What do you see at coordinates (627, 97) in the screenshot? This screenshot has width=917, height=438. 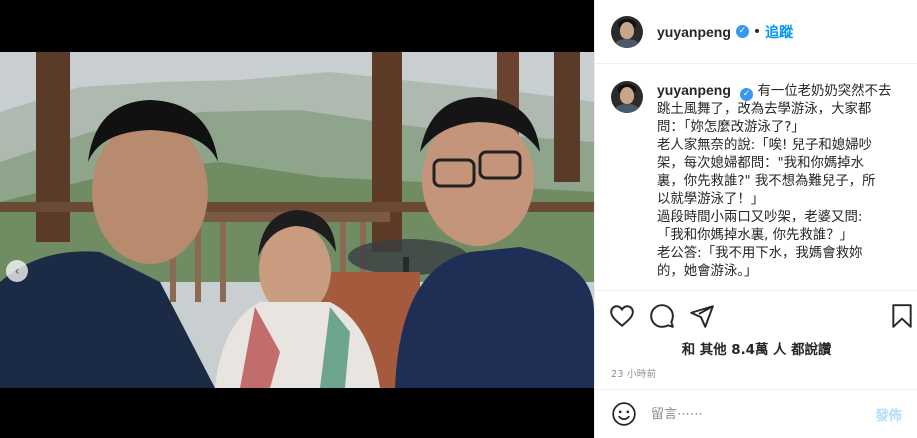 I see `caption-avatar` at bounding box center [627, 97].